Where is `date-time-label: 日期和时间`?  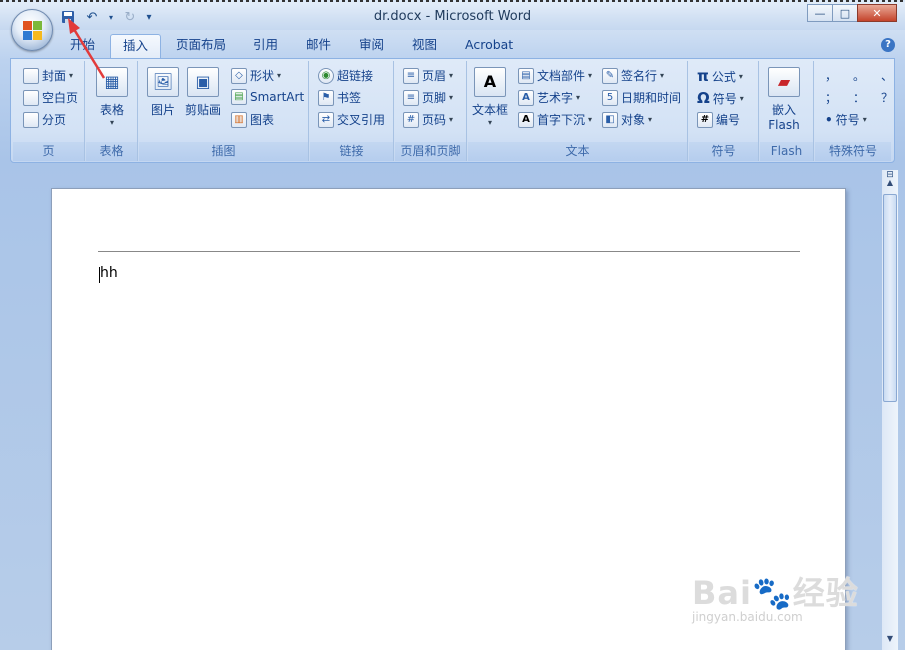 date-time-label: 日期和时间 is located at coordinates (651, 98).